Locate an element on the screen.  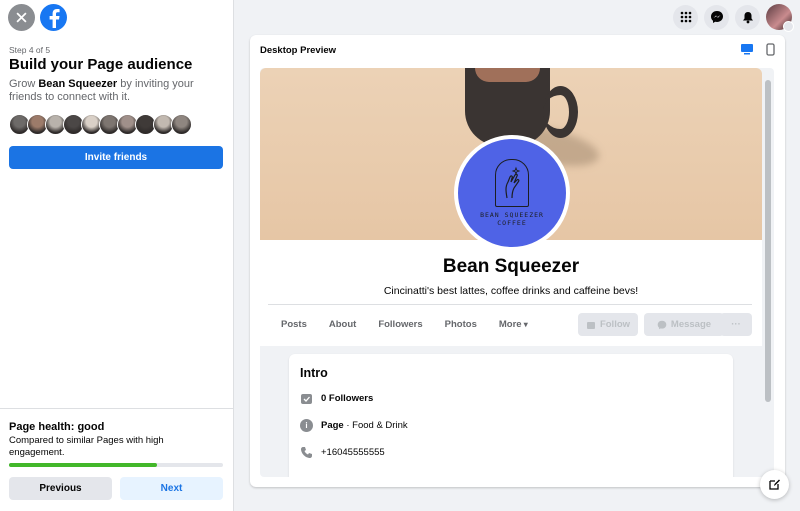
desc-page-name: Bean Squeezer is located at coordinates (78, 84).